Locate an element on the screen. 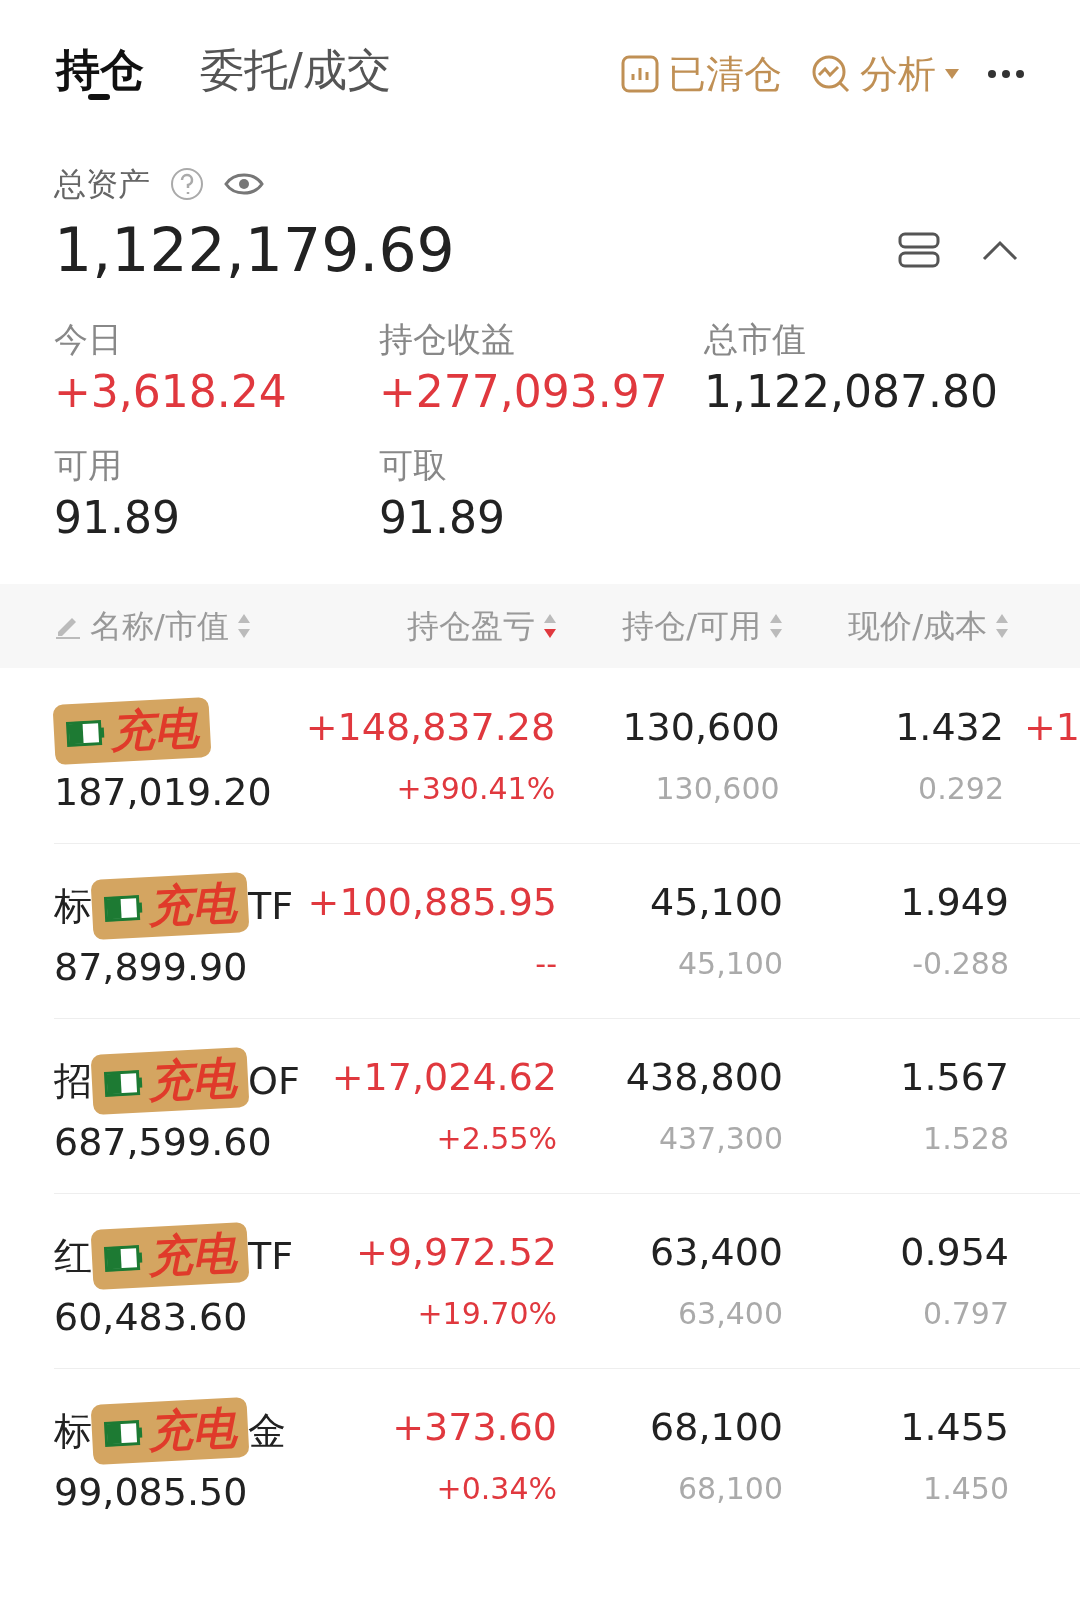 This screenshot has width=1080, height=1607. stat-label: 可取 is located at coordinates (413, 465).